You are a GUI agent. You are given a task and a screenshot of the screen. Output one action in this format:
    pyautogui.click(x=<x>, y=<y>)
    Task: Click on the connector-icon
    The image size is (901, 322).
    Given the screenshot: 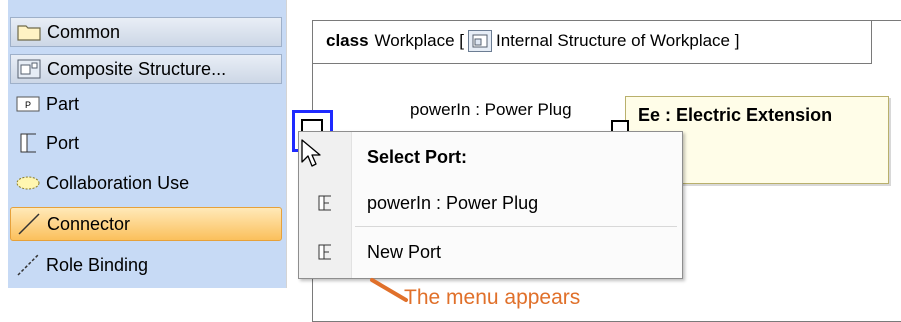 What is the action you would take?
    pyautogui.click(x=29, y=224)
    